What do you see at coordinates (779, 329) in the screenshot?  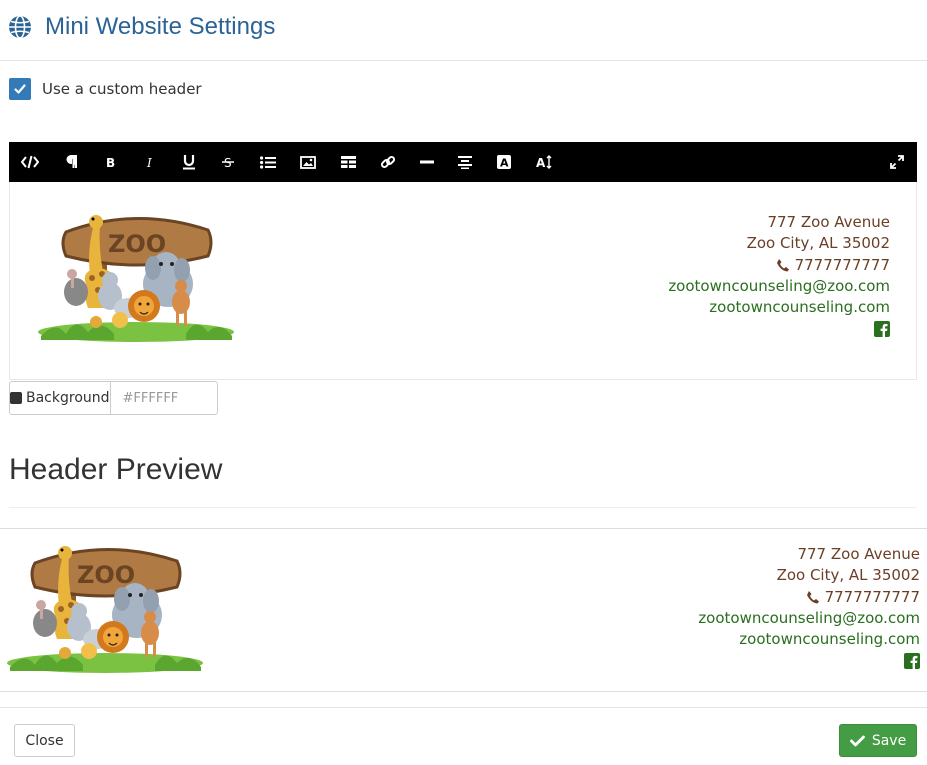 I see `social-row` at bounding box center [779, 329].